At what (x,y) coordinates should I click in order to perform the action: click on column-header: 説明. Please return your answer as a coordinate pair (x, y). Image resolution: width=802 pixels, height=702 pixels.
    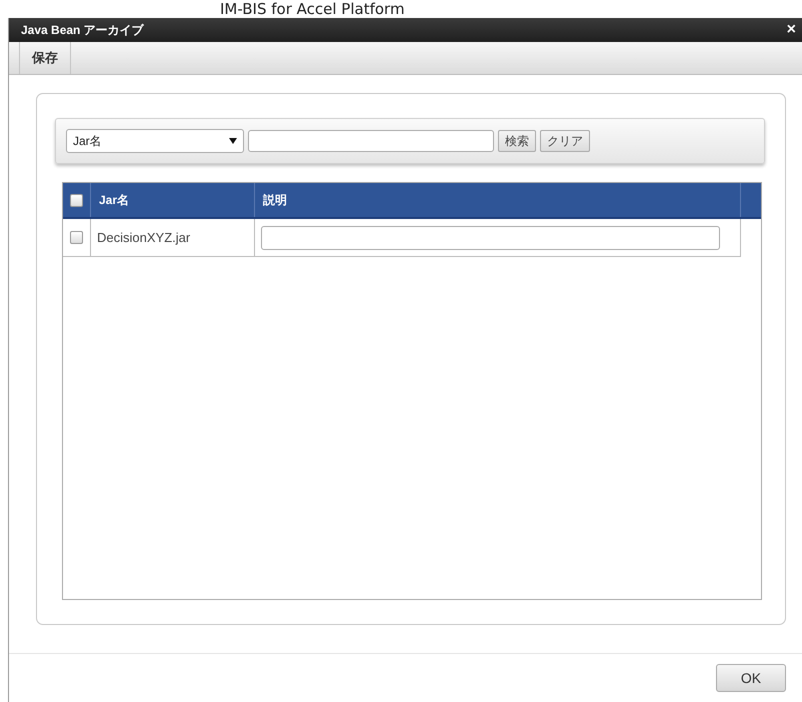
    Looking at the image, I should click on (498, 200).